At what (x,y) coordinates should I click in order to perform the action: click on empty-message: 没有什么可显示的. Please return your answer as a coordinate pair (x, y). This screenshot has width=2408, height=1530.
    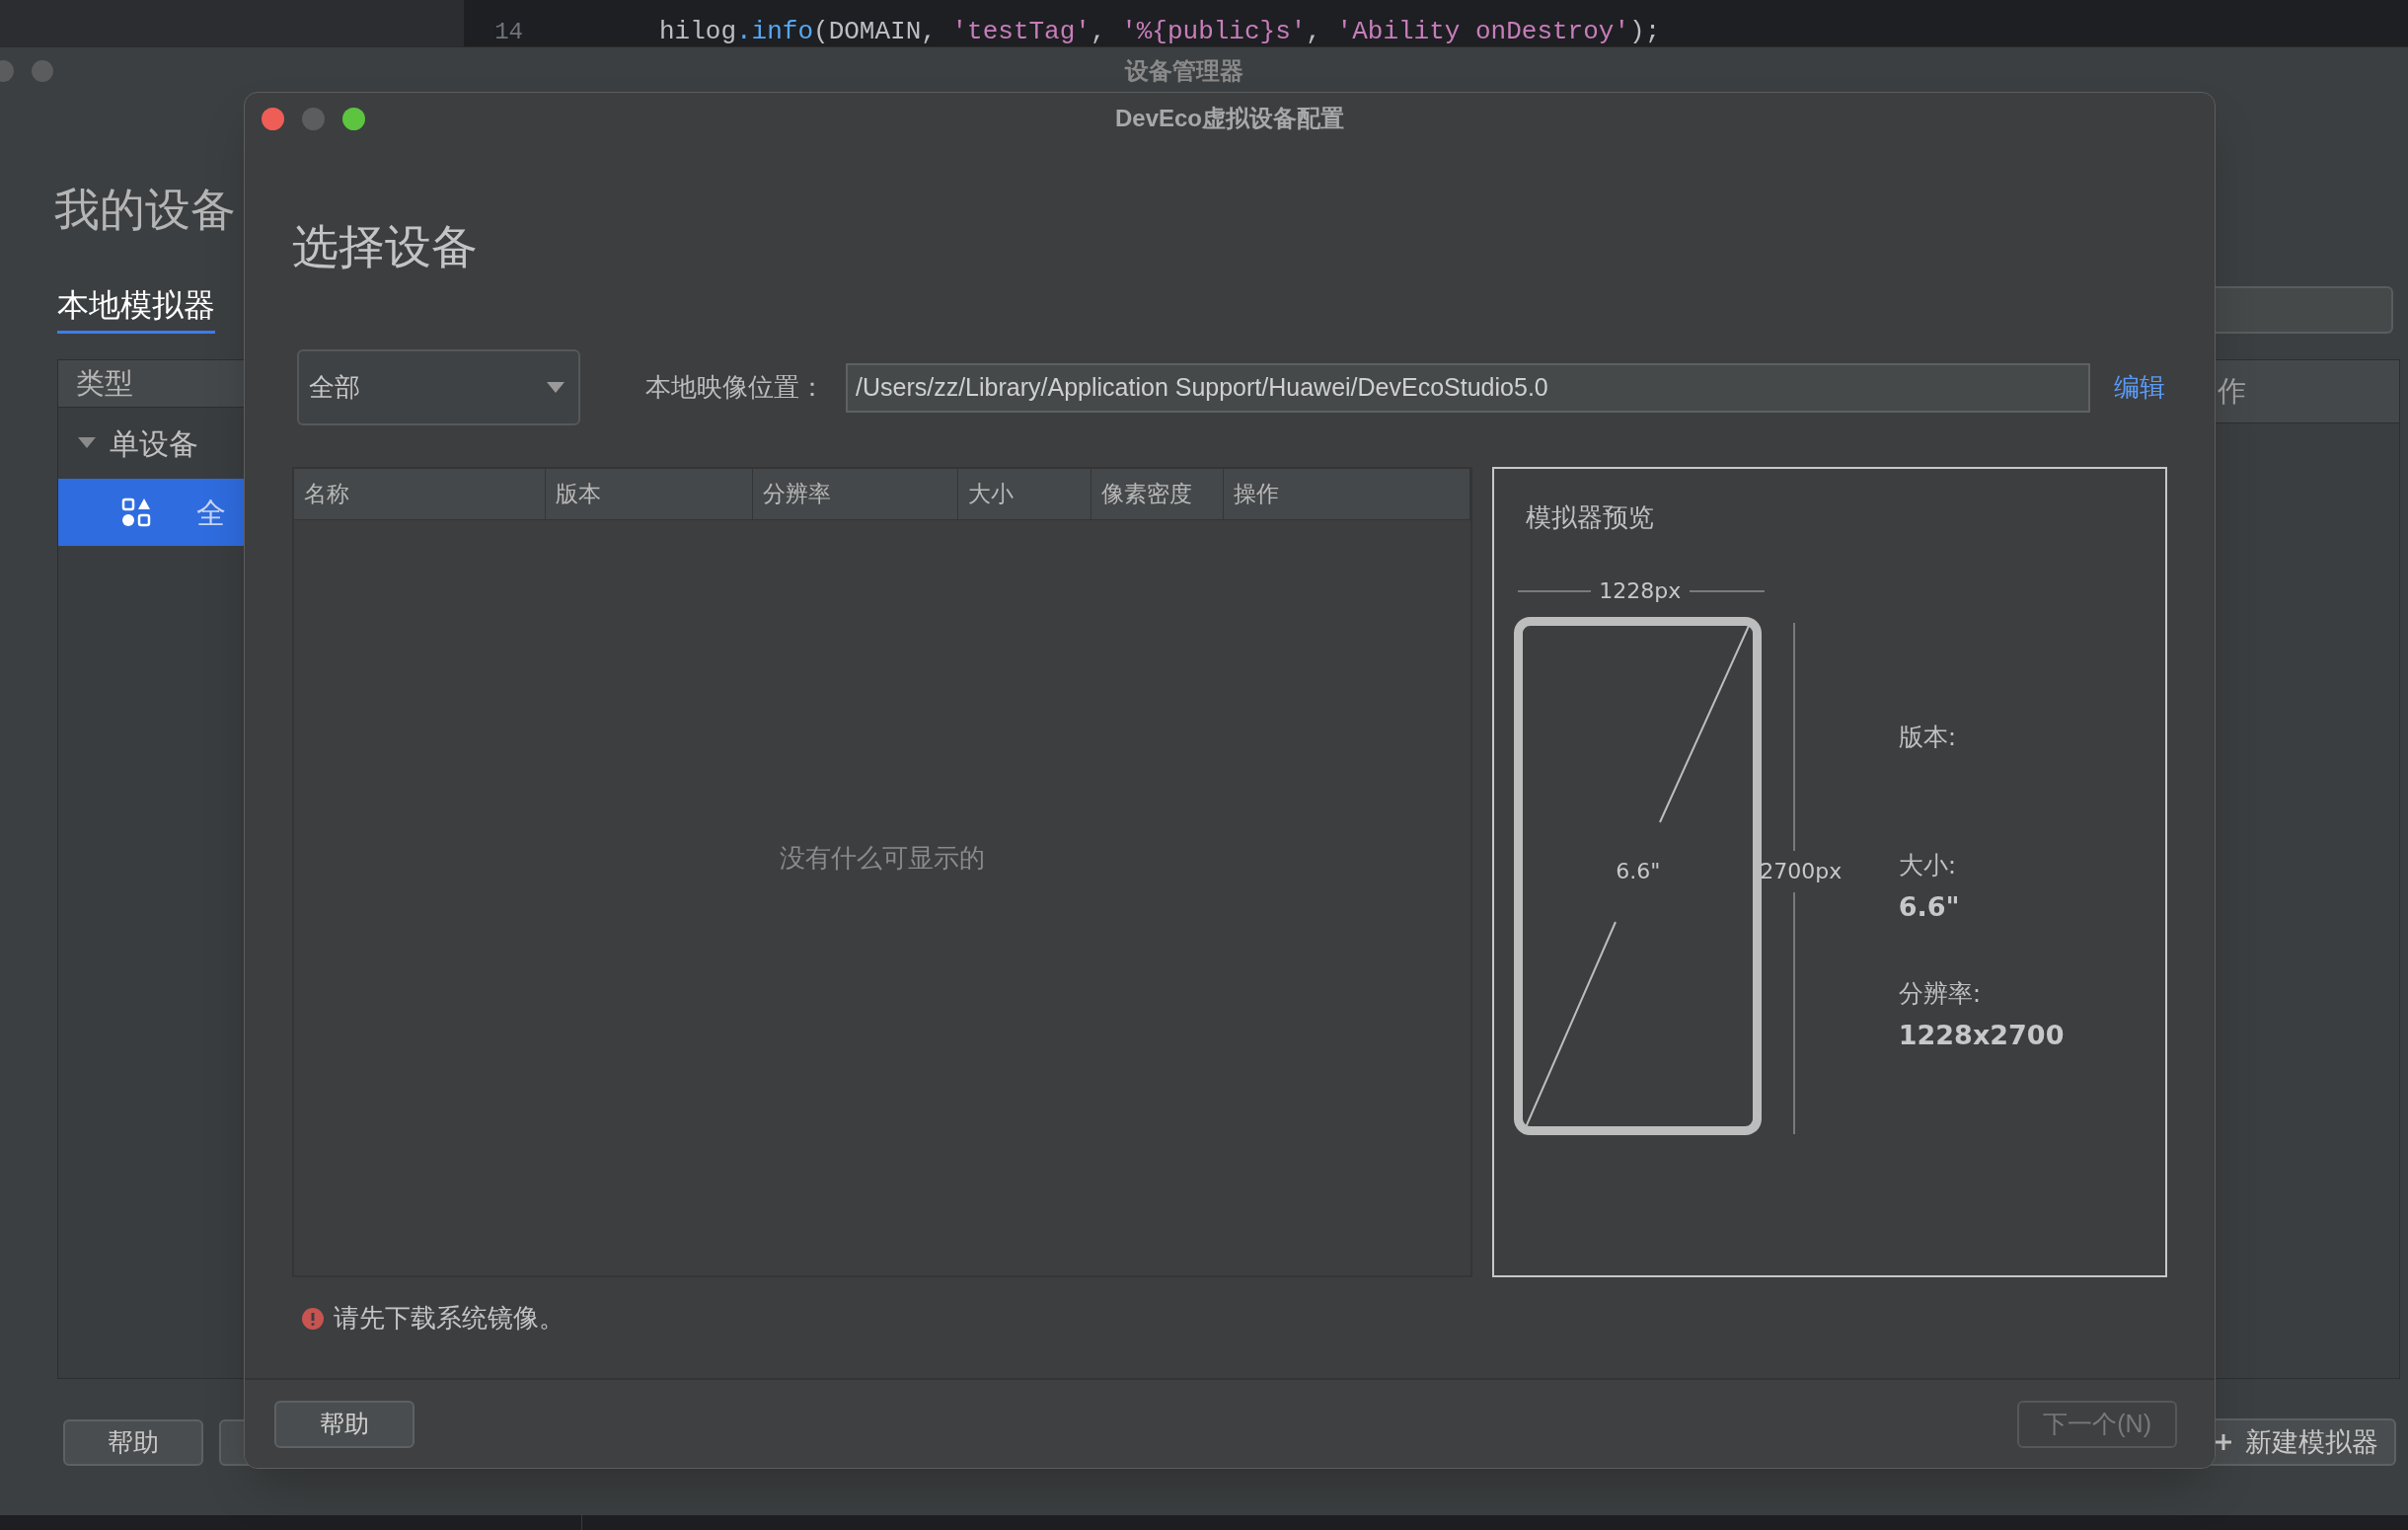
    Looking at the image, I should click on (882, 858).